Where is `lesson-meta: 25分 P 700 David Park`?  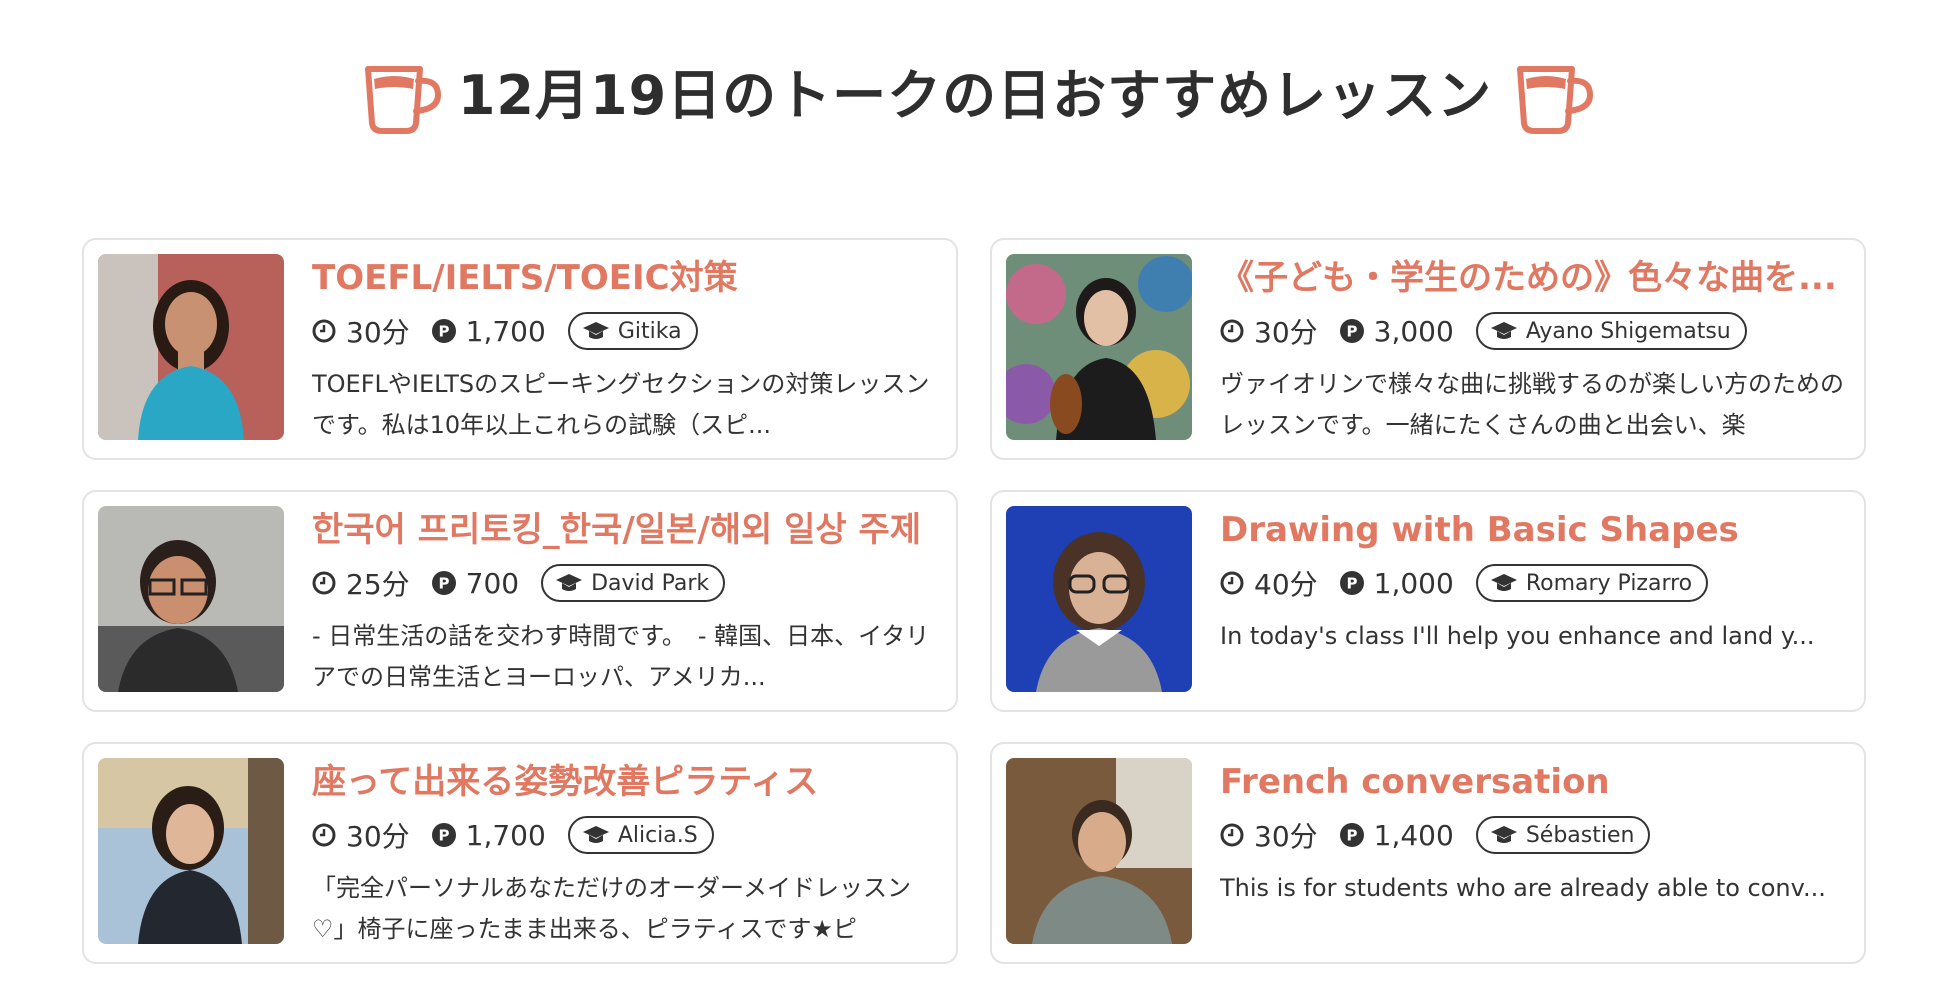
lesson-meta: 25分 P 700 David Park is located at coordinates (627, 583).